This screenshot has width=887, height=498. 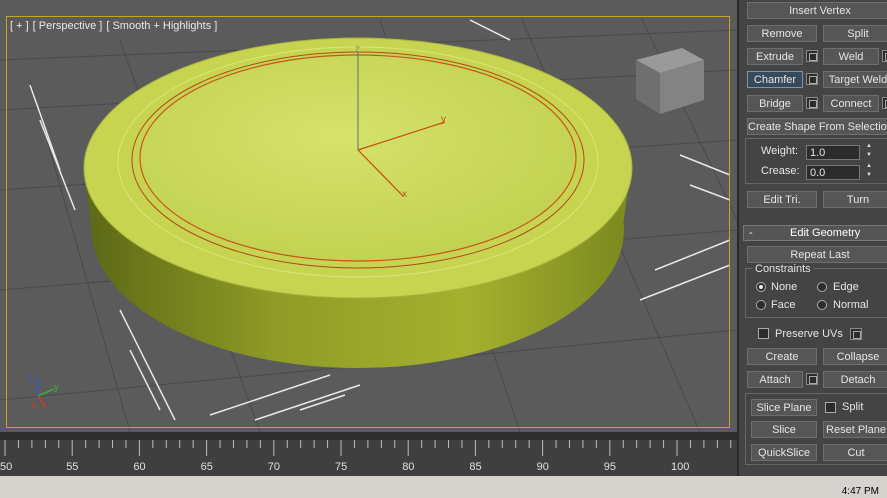 I want to click on slice-plane-button: Slice Plane, so click(x=784, y=407).